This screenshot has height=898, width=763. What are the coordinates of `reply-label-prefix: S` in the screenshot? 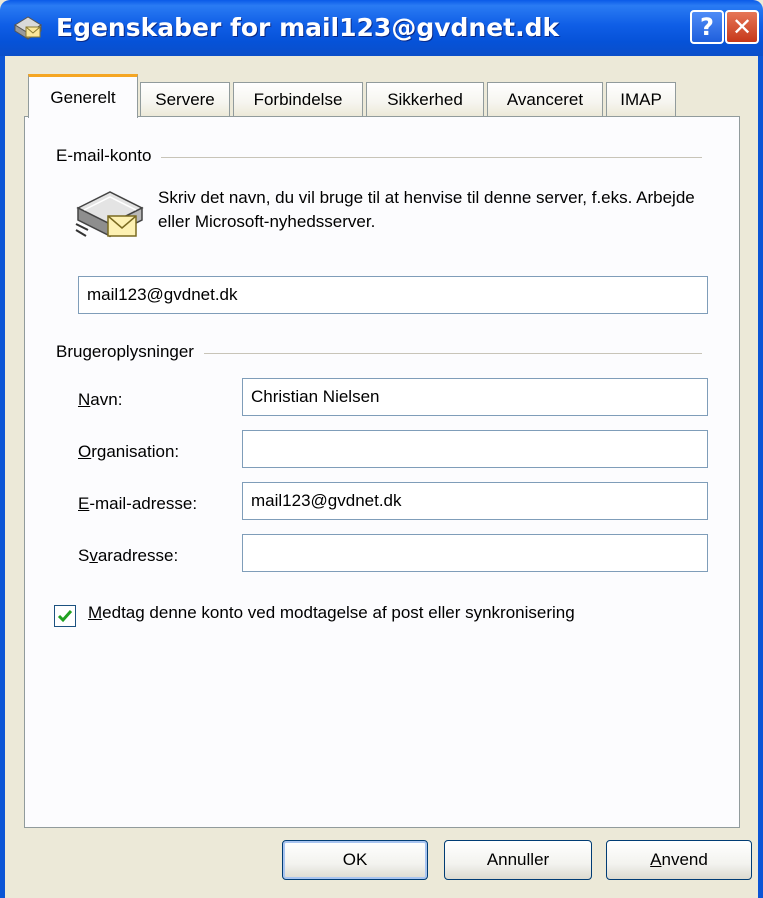 It's located at (84, 555).